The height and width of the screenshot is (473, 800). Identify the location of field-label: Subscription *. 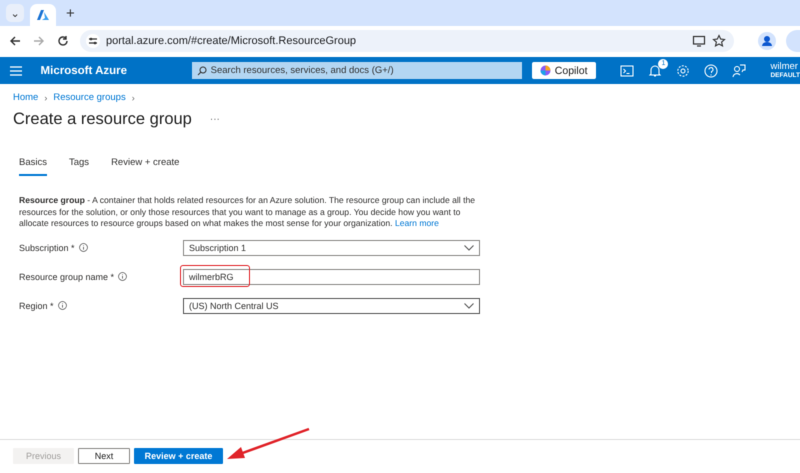
(47, 247).